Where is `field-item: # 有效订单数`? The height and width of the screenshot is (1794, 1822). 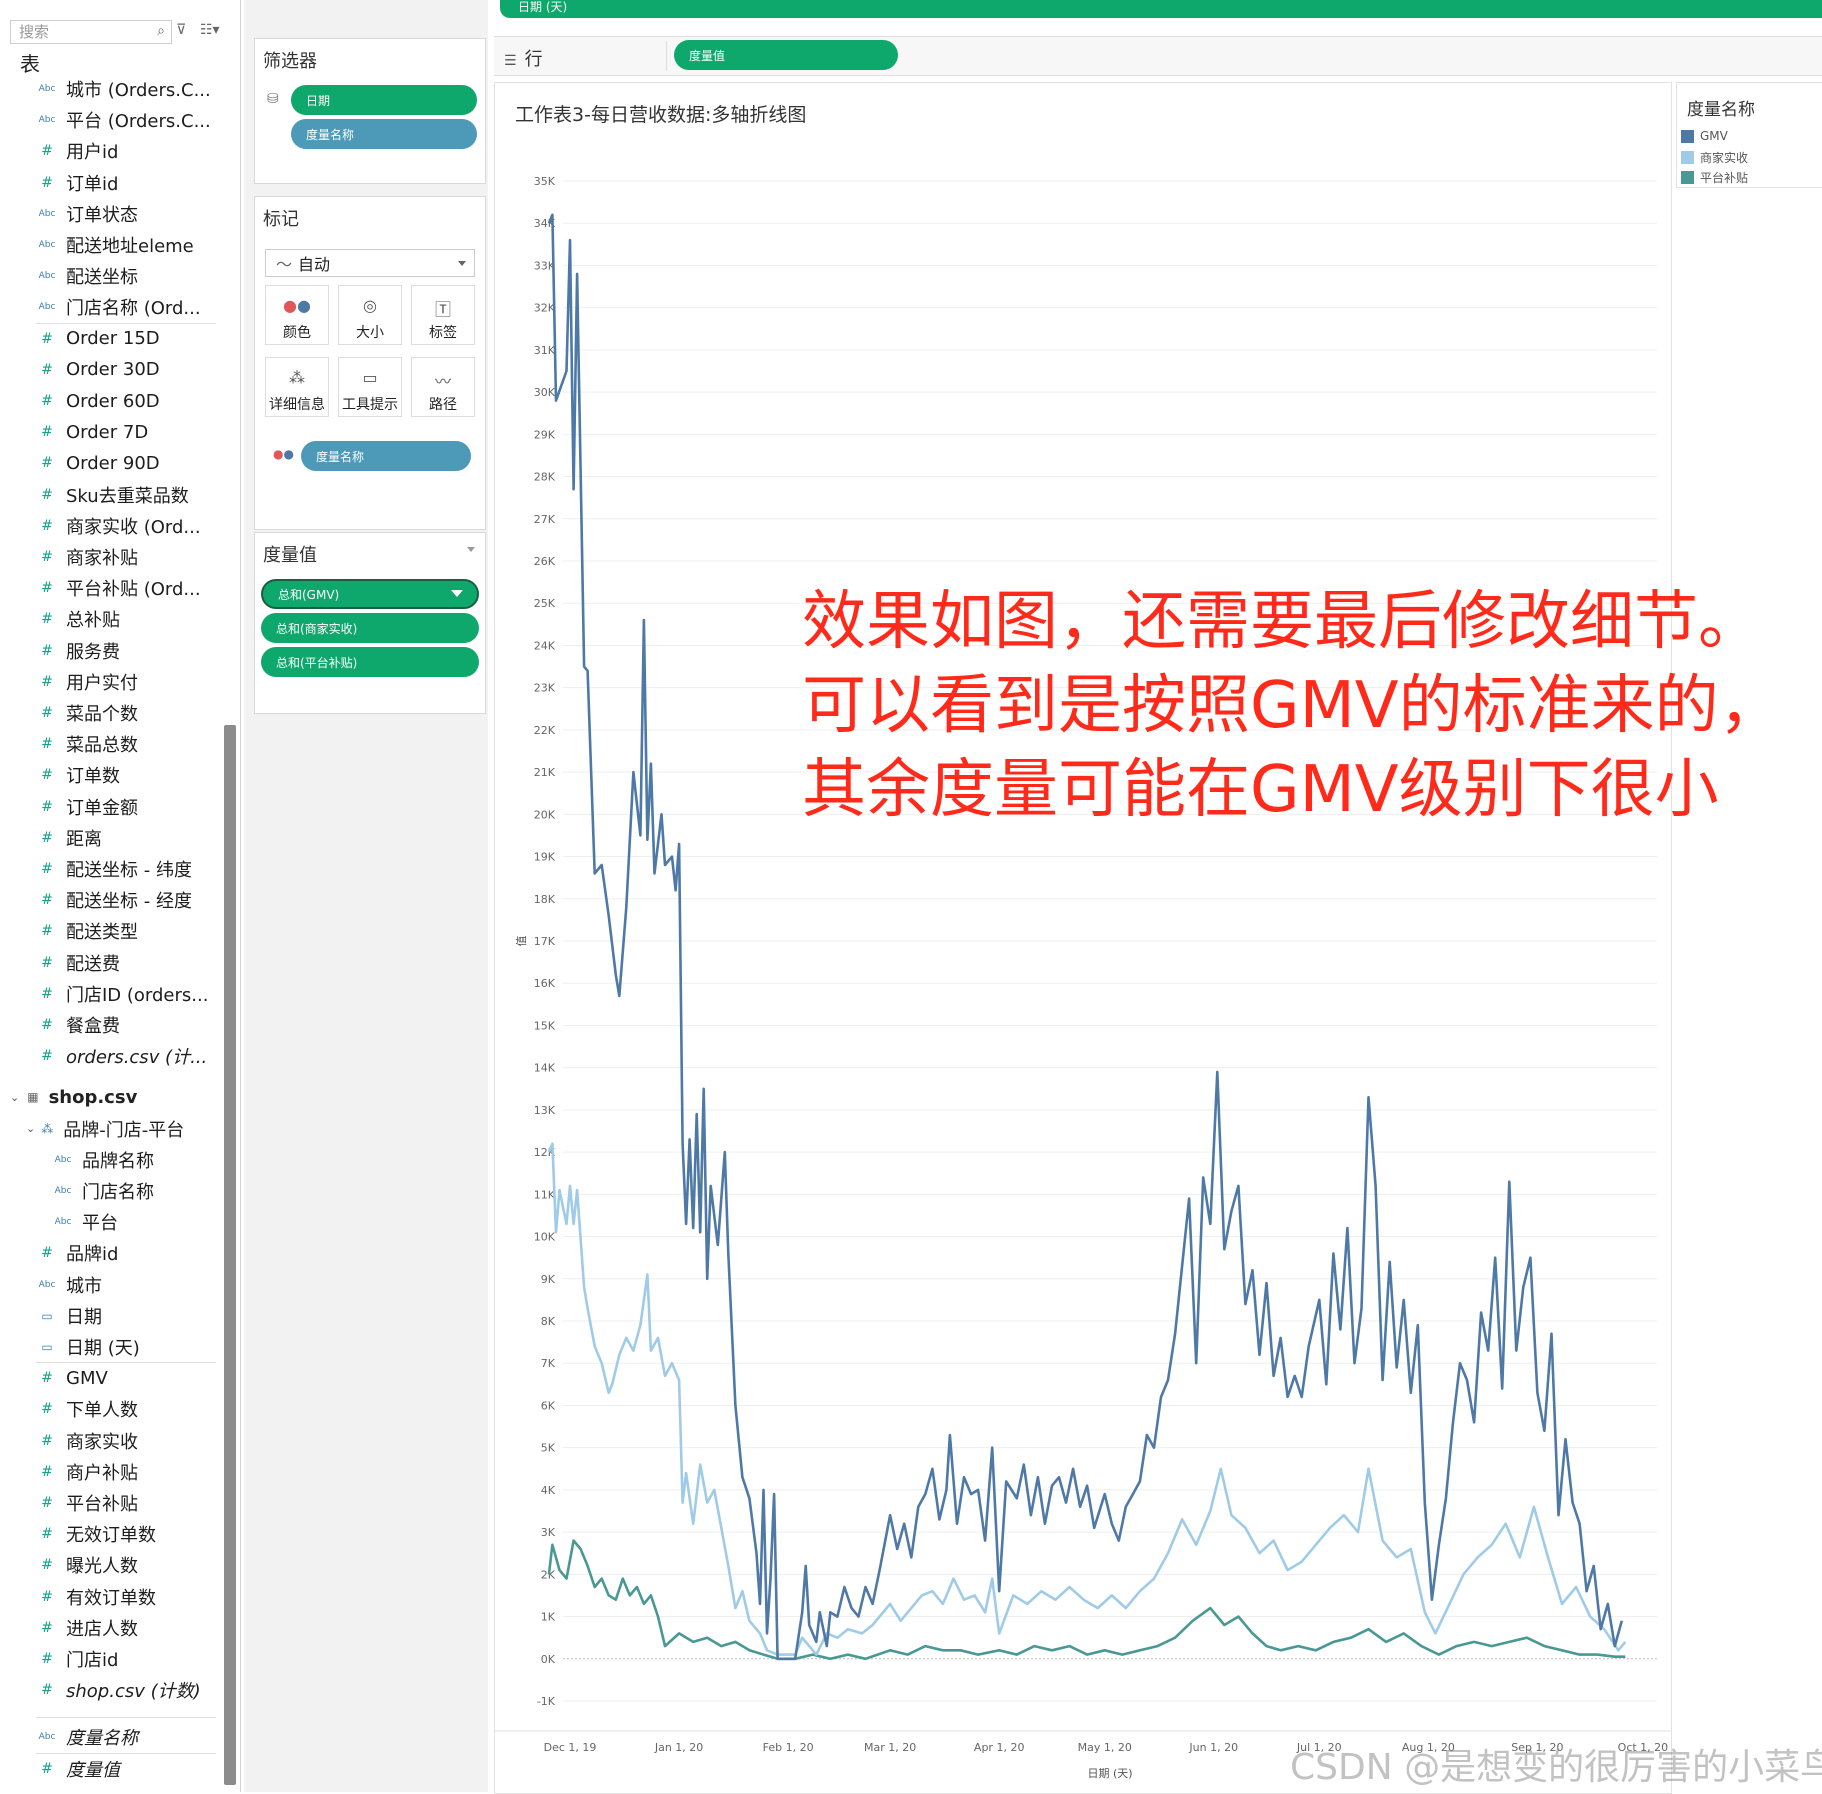
field-item: # 有效订单数 is located at coordinates (109, 1597).